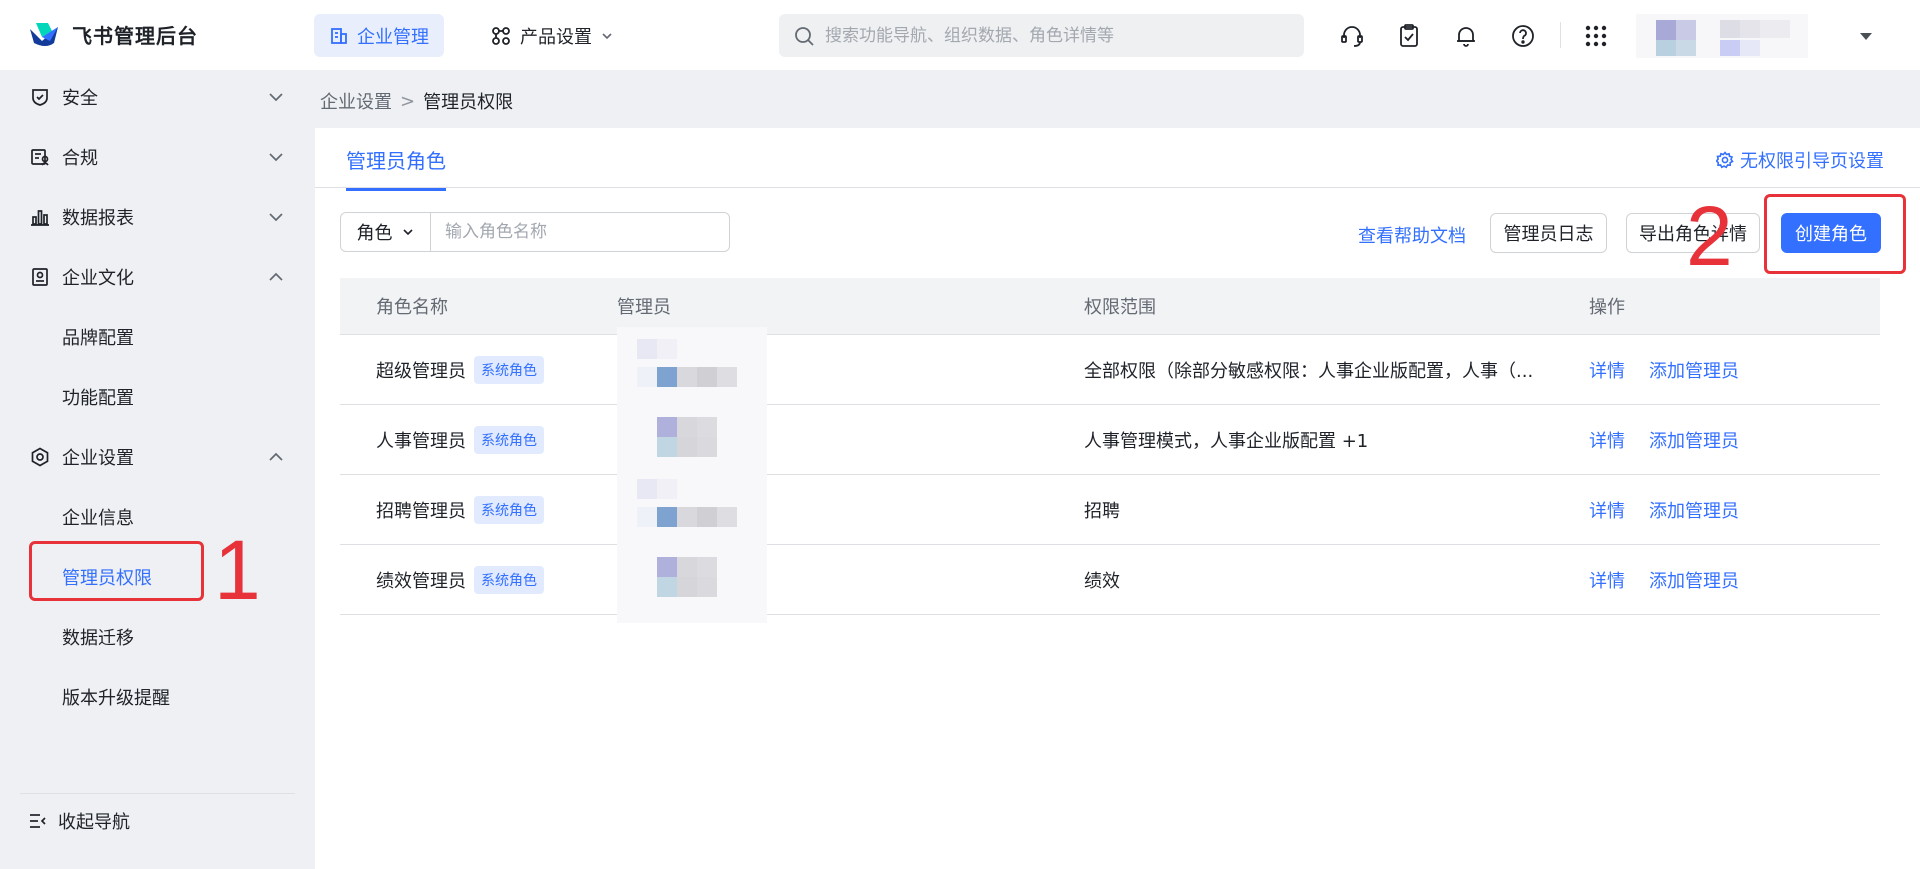  Describe the element at coordinates (40, 457) in the screenshot. I see `settings-hexagon-icon` at that location.